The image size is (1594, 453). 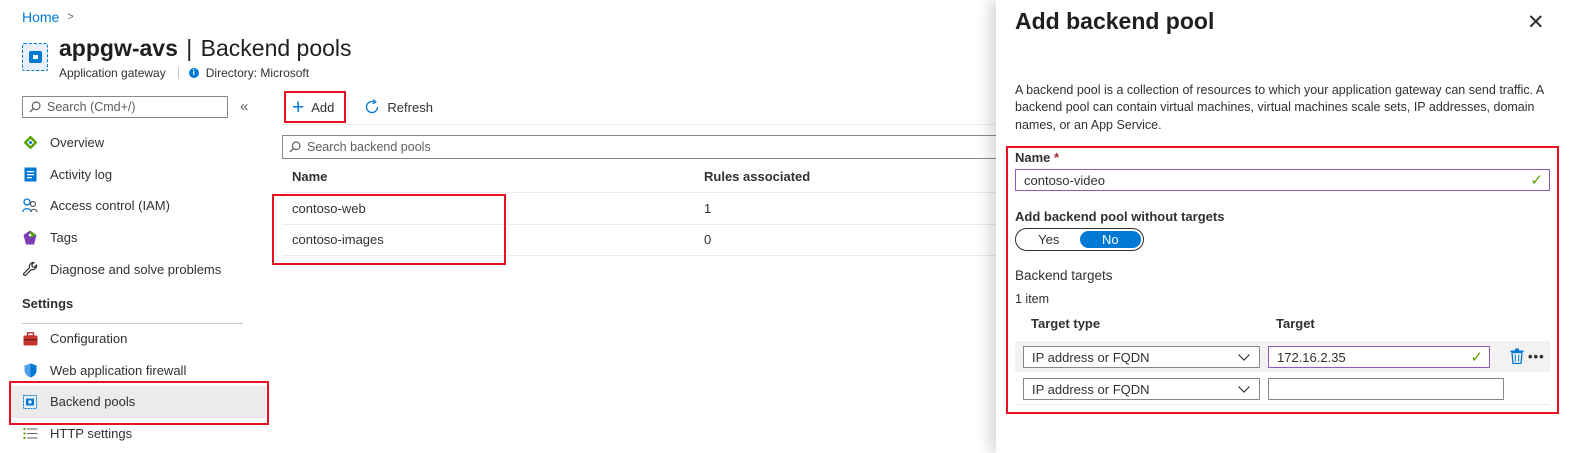 What do you see at coordinates (1049, 239) in the screenshot?
I see `toggle-option-yes: Yes` at bounding box center [1049, 239].